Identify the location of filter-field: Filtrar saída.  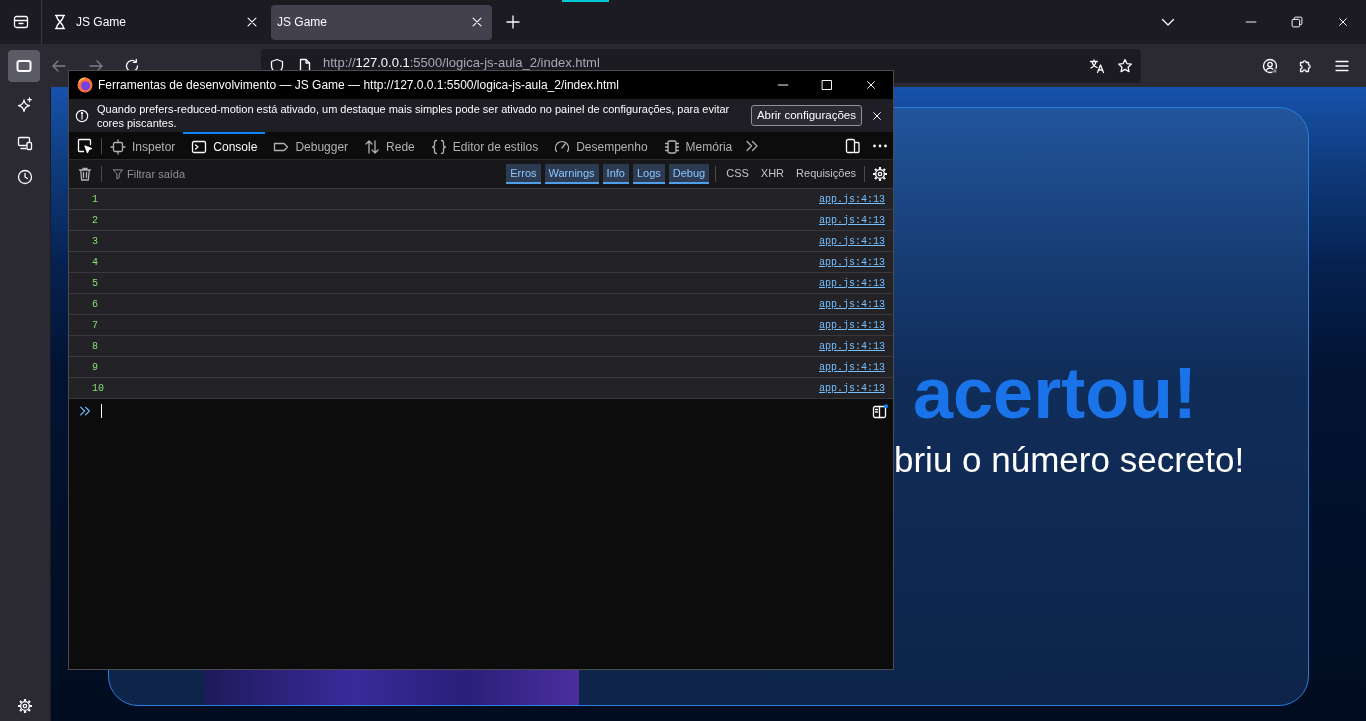
(277, 174).